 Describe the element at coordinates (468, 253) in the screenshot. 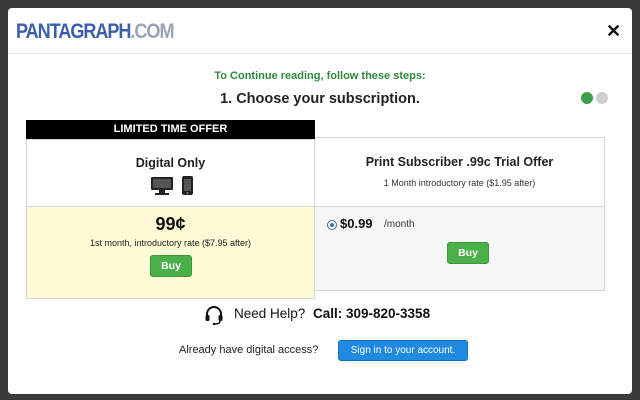

I see `print-buy-button: Buy` at that location.